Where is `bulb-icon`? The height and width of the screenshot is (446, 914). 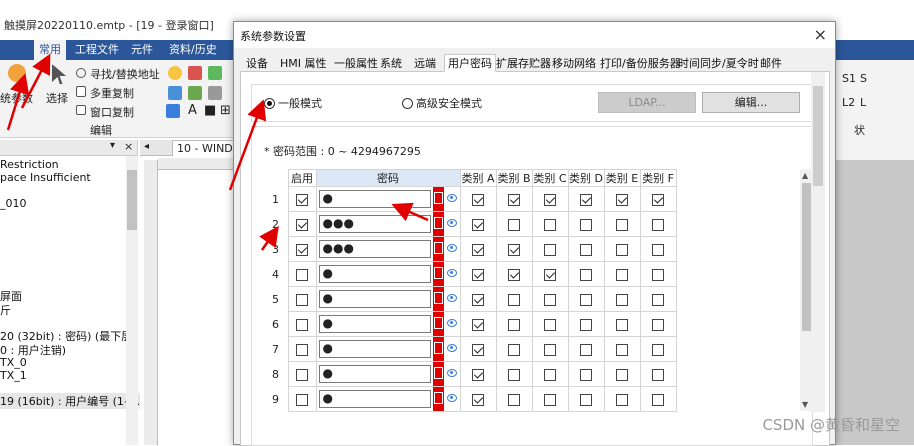
bulb-icon is located at coordinates (175, 73).